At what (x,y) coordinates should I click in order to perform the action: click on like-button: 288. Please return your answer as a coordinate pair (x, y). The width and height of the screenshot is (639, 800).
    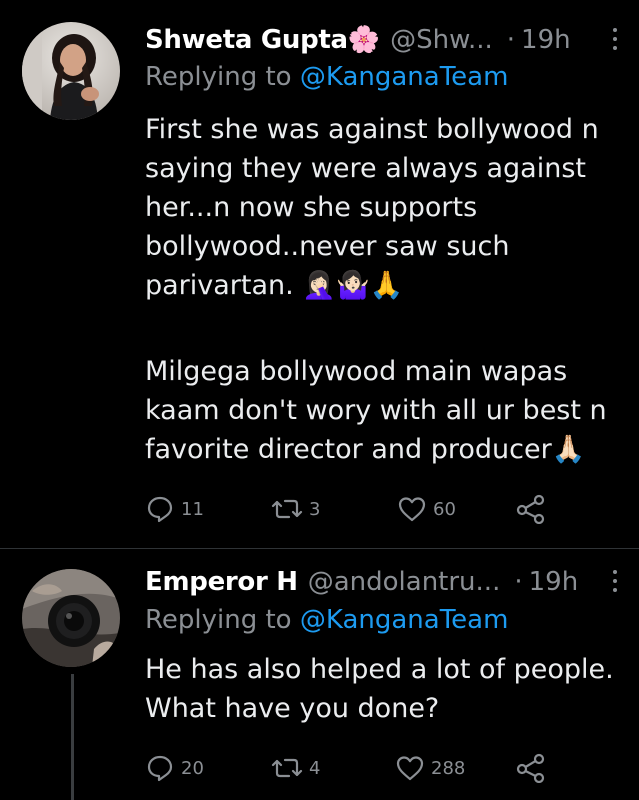
    Looking at the image, I should click on (430, 768).